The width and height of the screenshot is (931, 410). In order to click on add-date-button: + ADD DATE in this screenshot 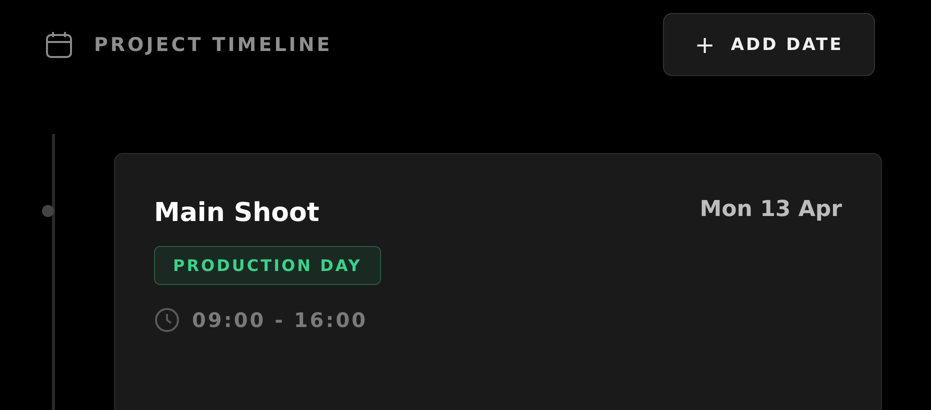, I will do `click(769, 44)`.